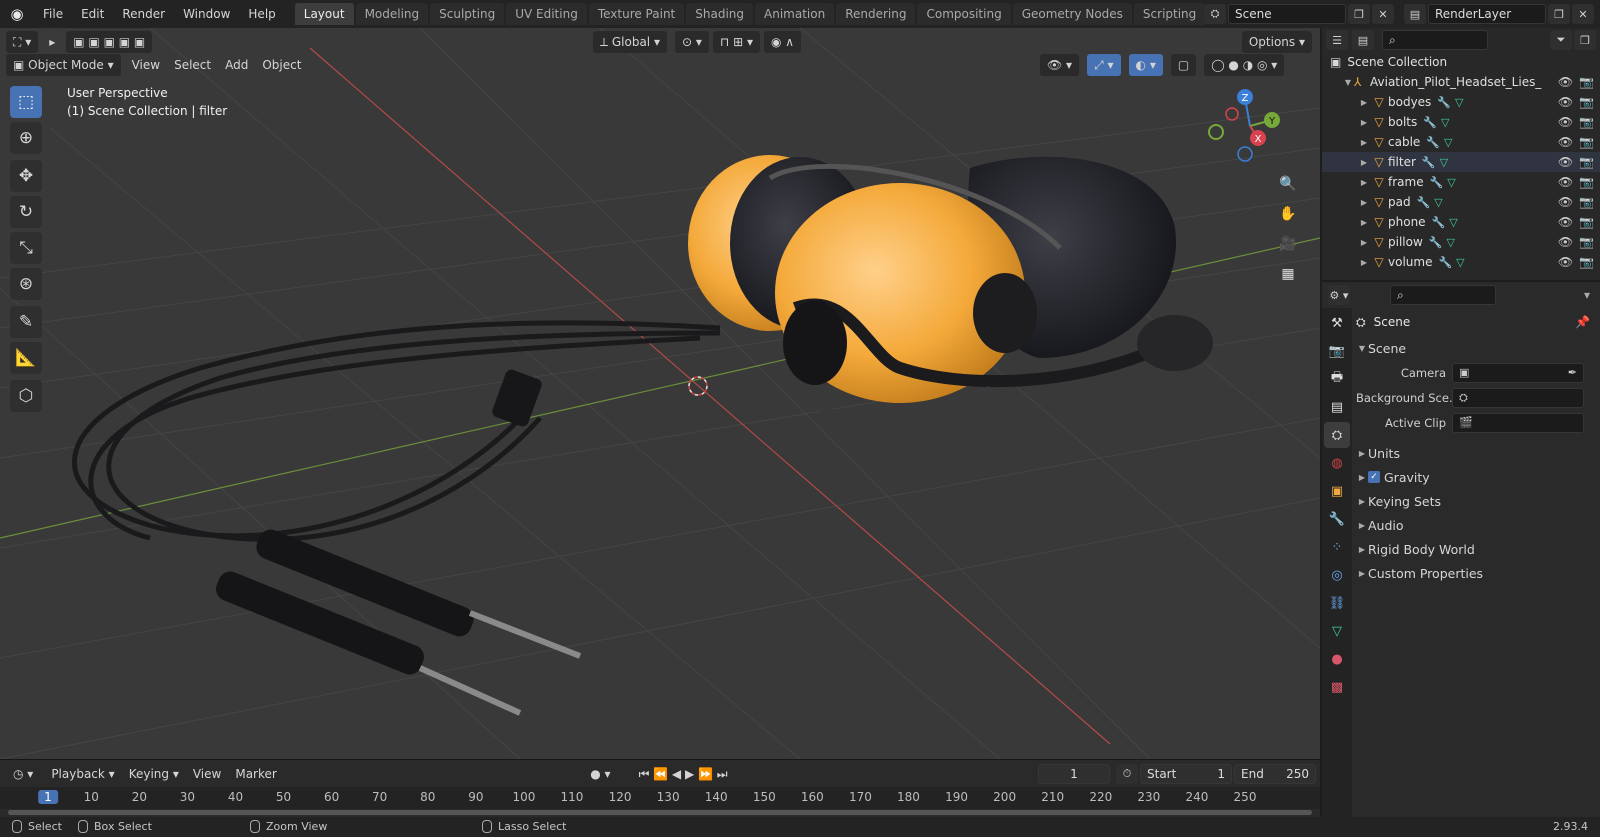  What do you see at coordinates (1337, 575) in the screenshot?
I see `physics-tab-icon: ◎` at bounding box center [1337, 575].